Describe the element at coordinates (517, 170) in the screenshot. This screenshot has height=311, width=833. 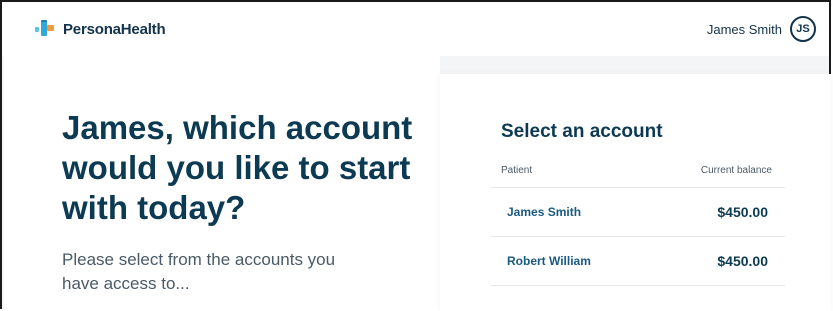
I see `column-header-patient: Patient` at that location.